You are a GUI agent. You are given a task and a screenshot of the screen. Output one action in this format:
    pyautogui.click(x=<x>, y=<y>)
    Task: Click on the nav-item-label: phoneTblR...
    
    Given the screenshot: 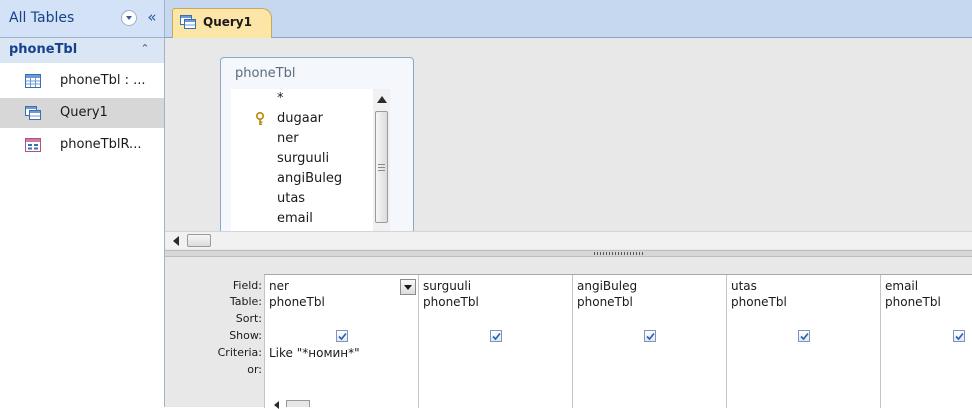 What is the action you would take?
    pyautogui.click(x=101, y=144)
    